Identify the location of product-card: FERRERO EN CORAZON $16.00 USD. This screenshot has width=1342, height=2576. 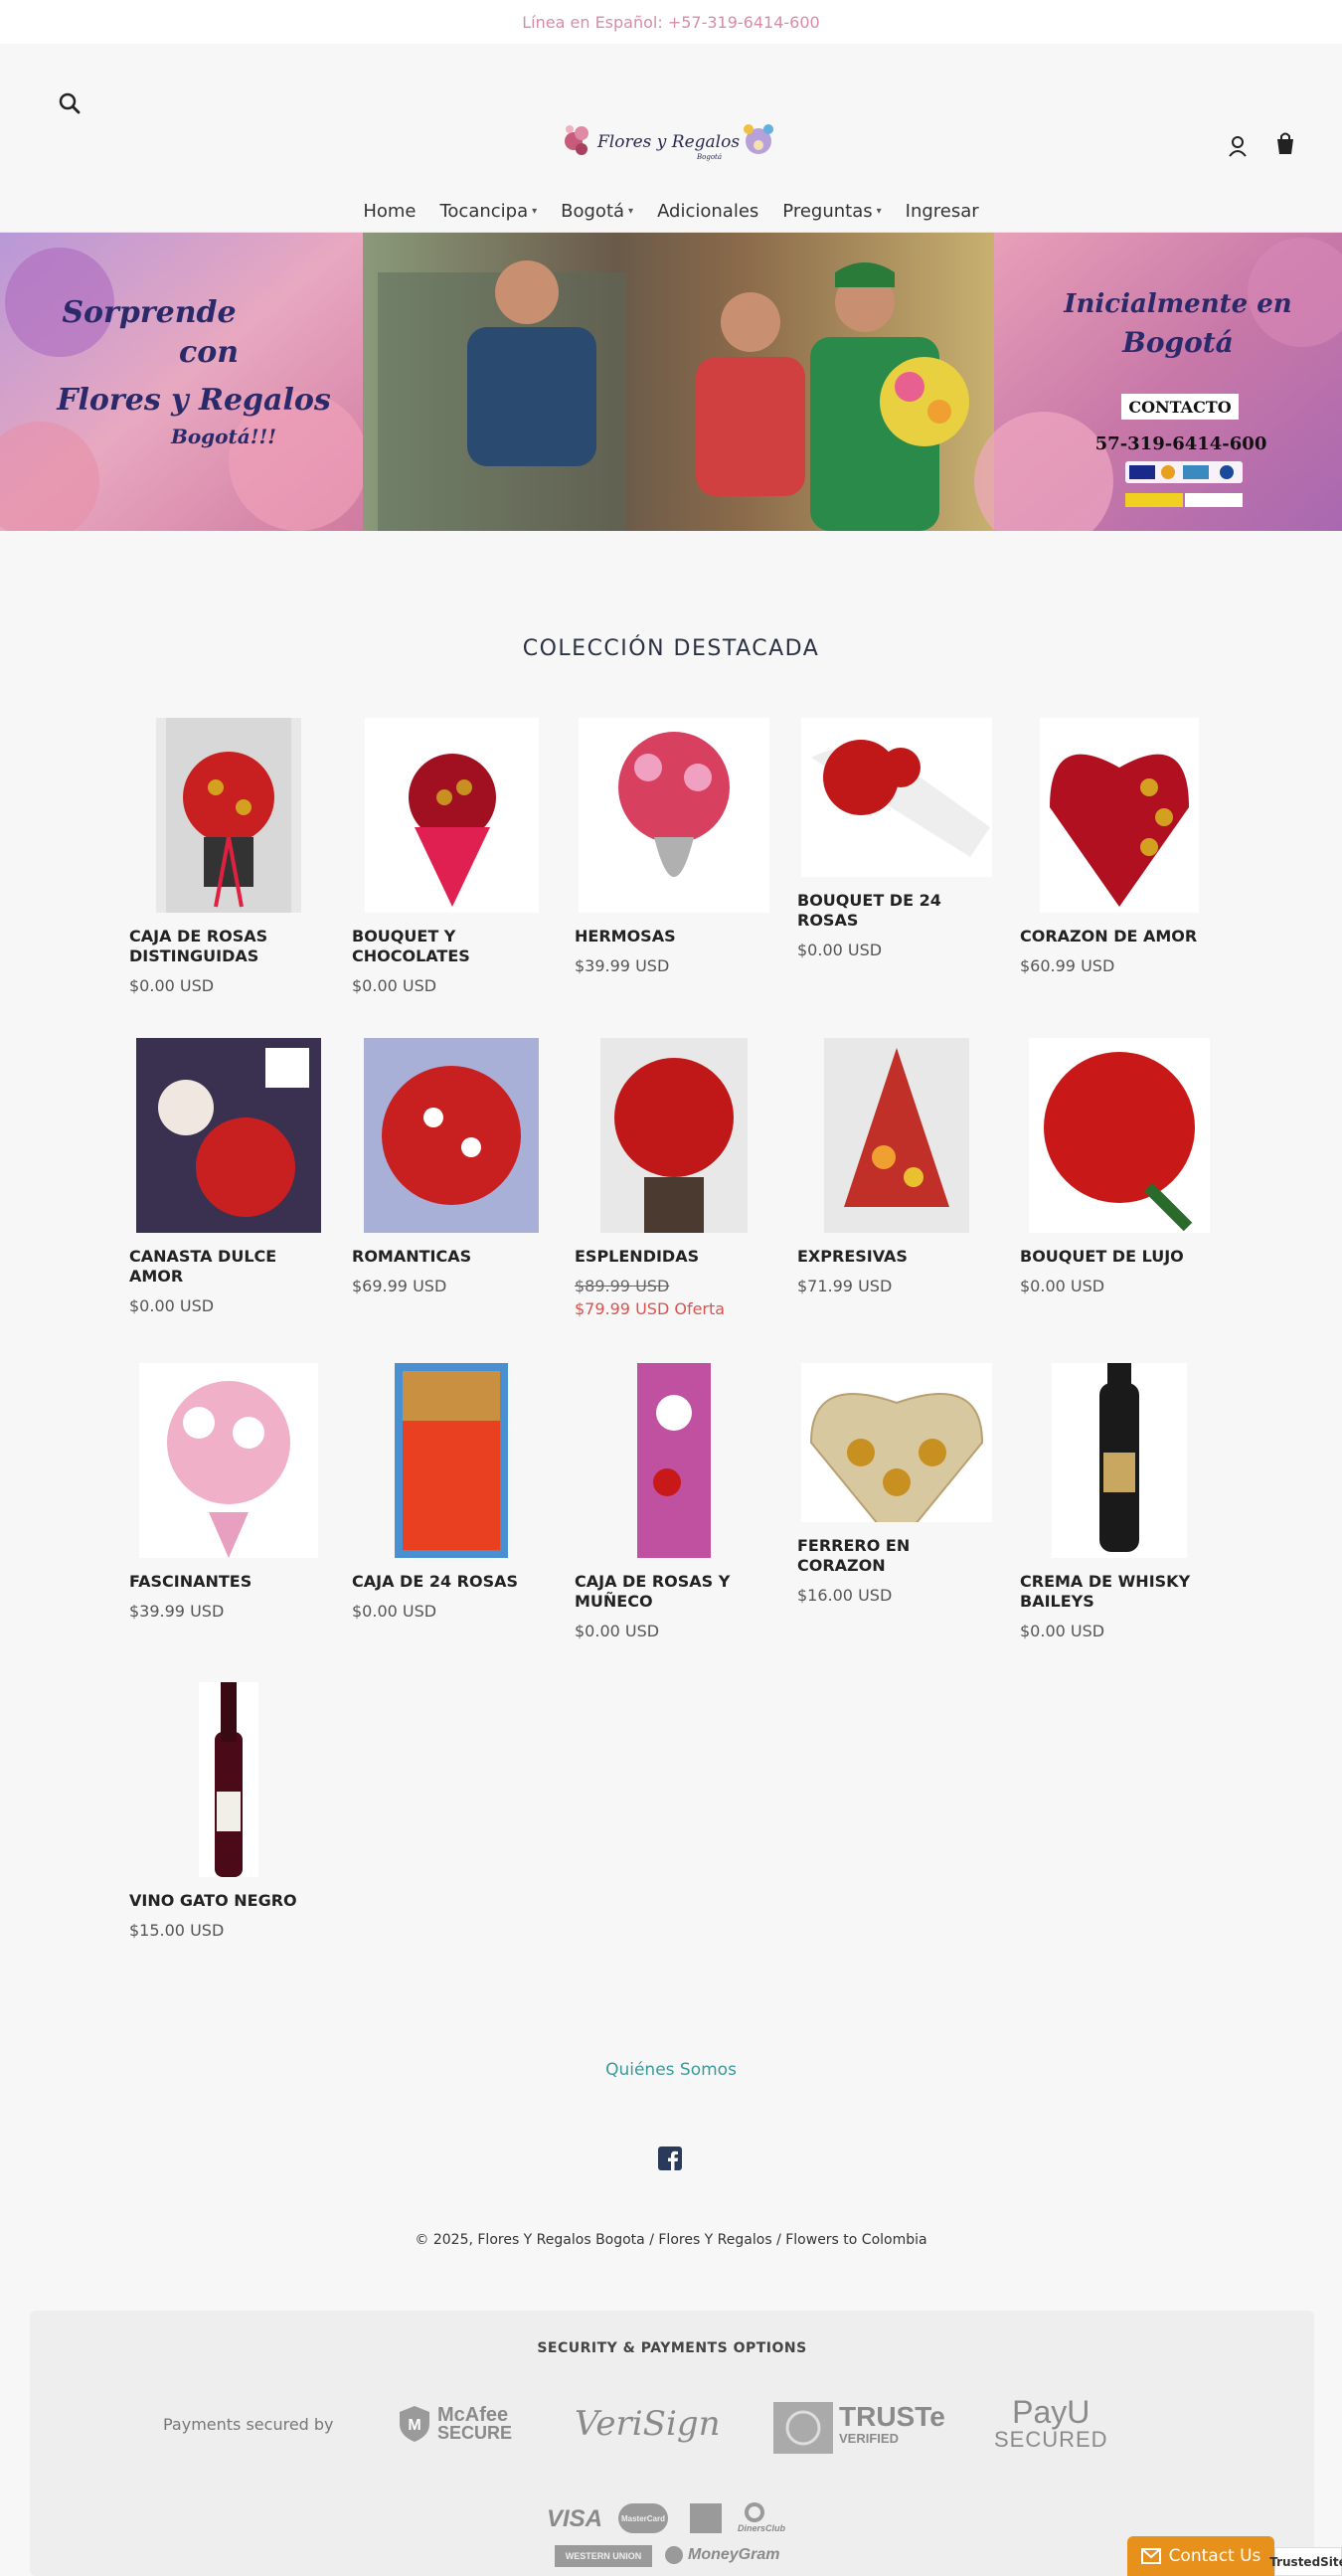
(897, 1484).